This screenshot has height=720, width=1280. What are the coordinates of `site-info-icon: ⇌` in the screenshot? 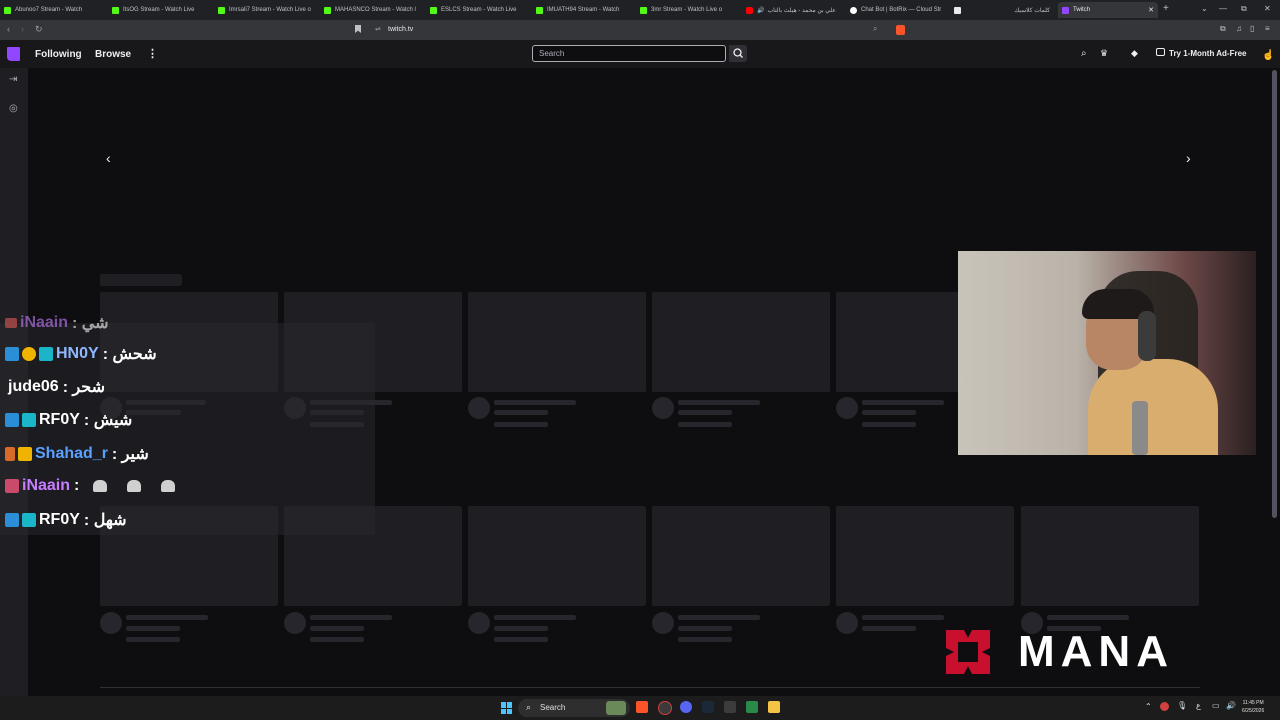 It's located at (378, 29).